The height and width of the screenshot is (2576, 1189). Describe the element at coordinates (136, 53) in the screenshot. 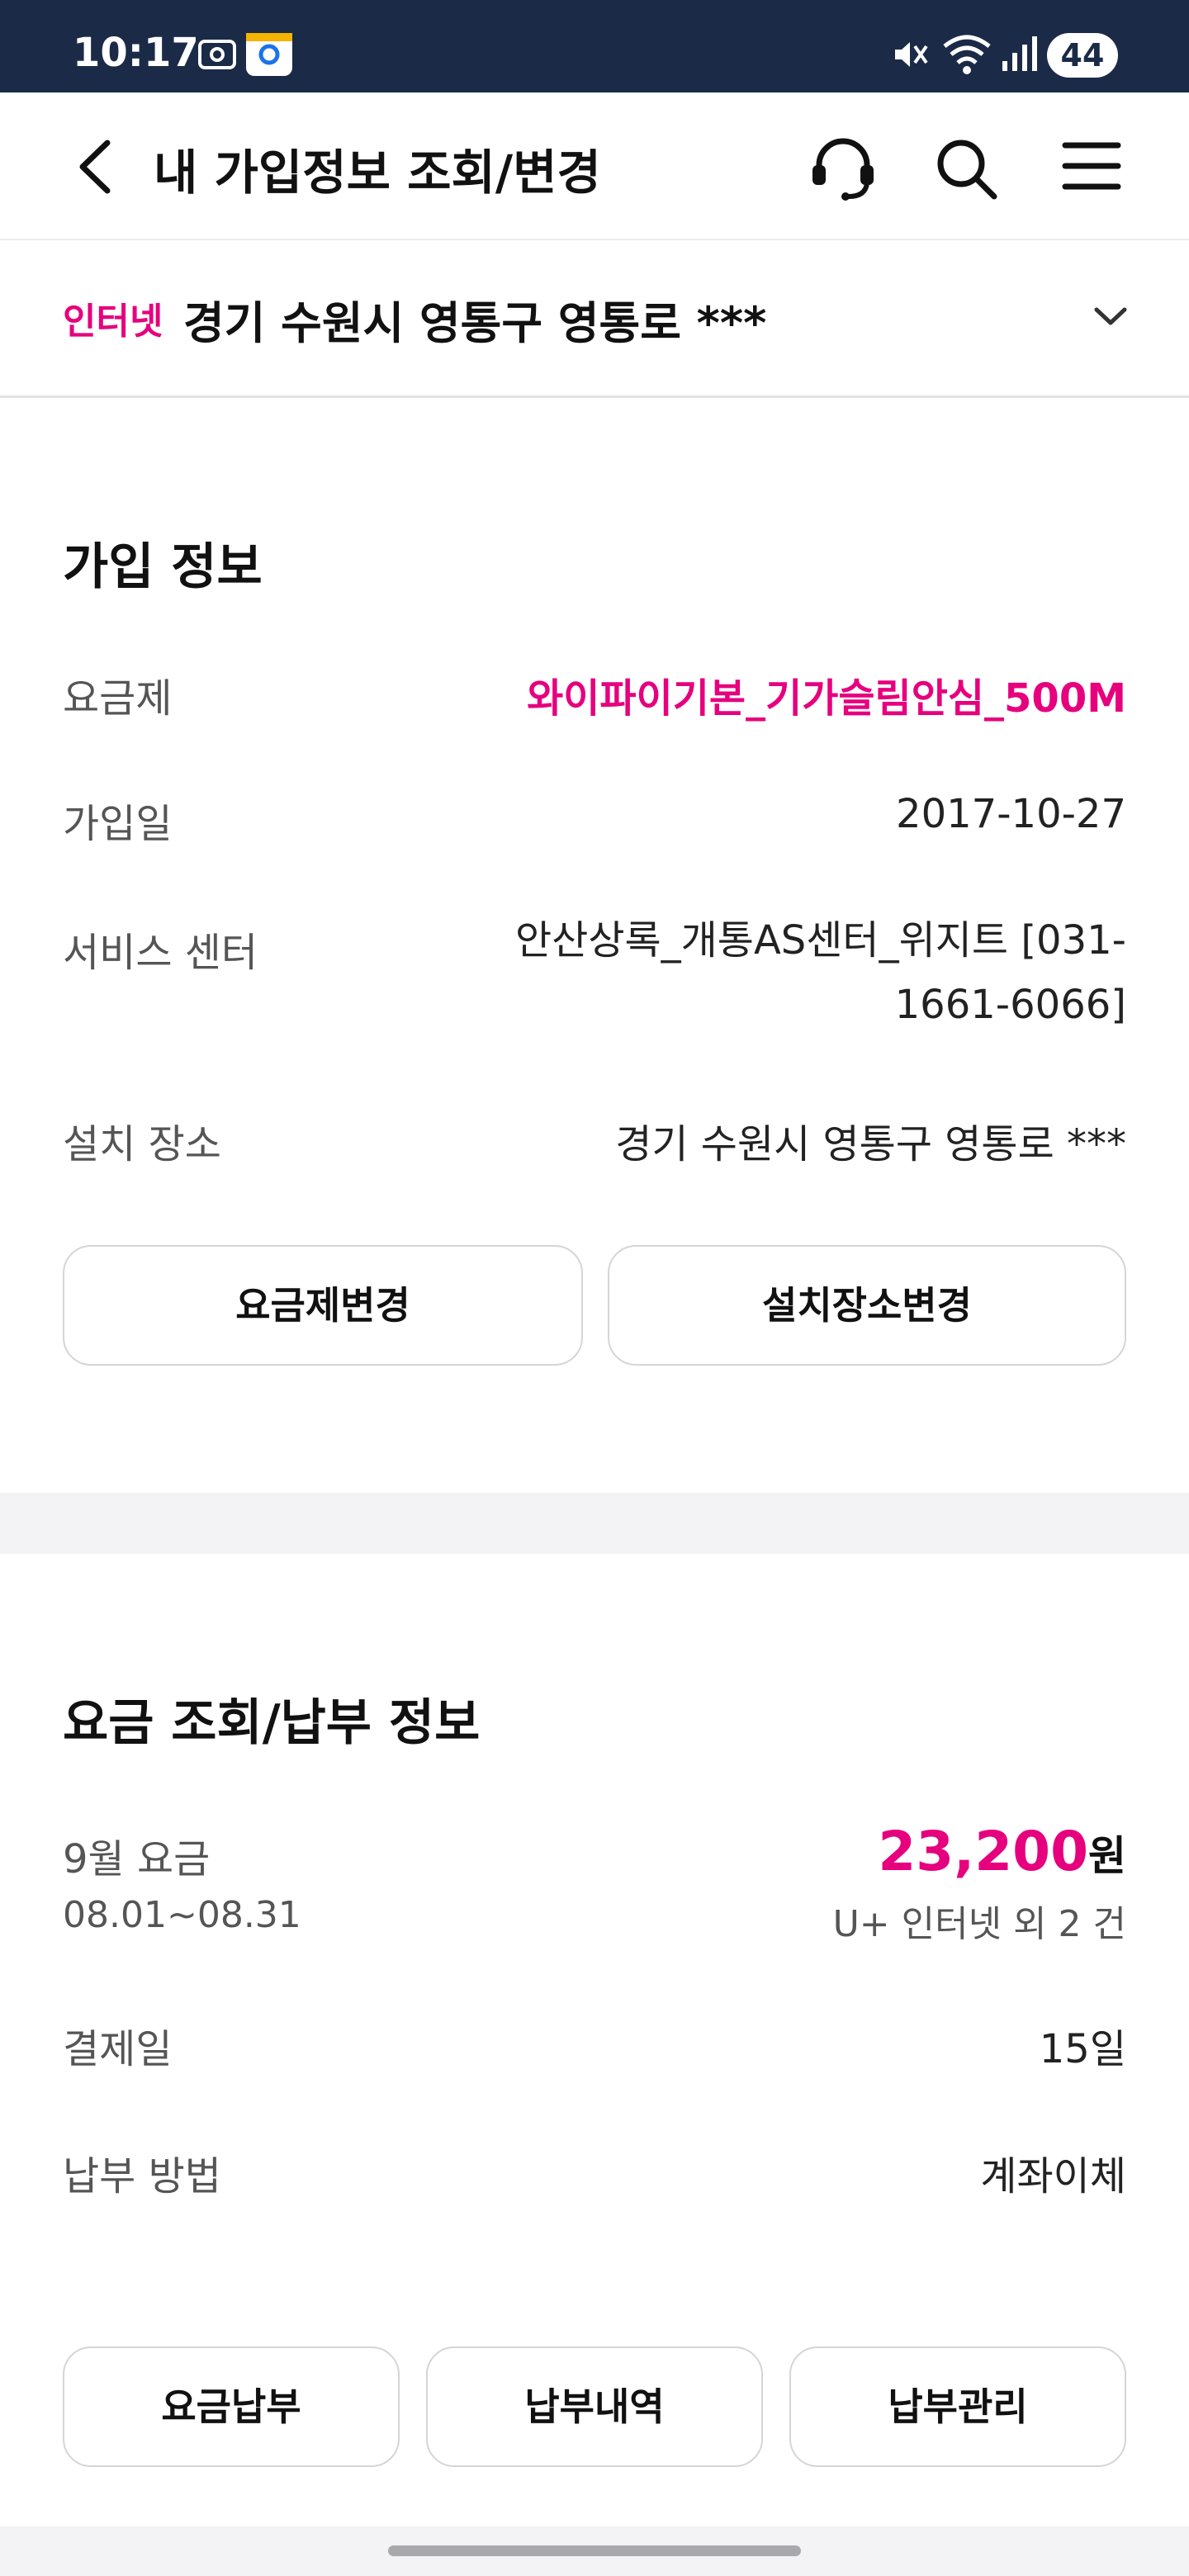

I see `status-time: 10:17` at that location.